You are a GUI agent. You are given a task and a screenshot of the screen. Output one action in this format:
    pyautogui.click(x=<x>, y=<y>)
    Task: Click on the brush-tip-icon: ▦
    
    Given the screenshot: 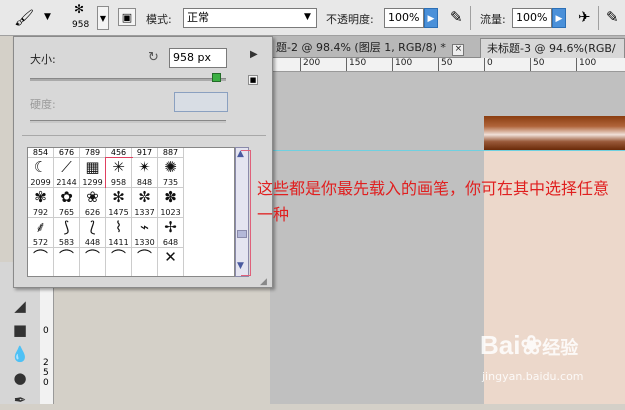 What is the action you would take?
    pyautogui.click(x=92, y=167)
    